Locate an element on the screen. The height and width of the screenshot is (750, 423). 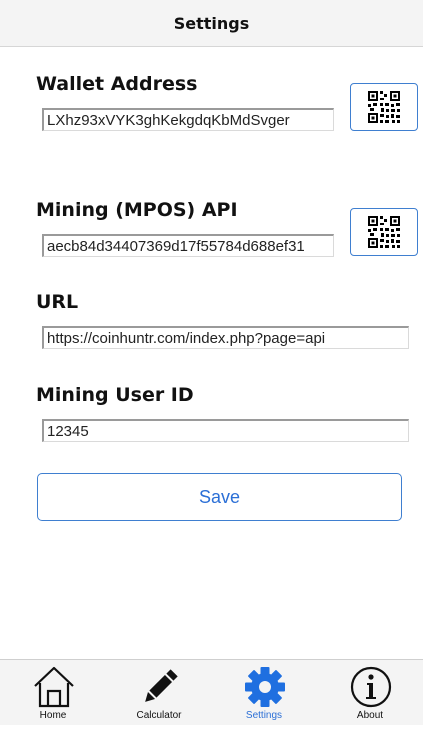
tab-calculator: Calculator is located at coordinates (159, 693).